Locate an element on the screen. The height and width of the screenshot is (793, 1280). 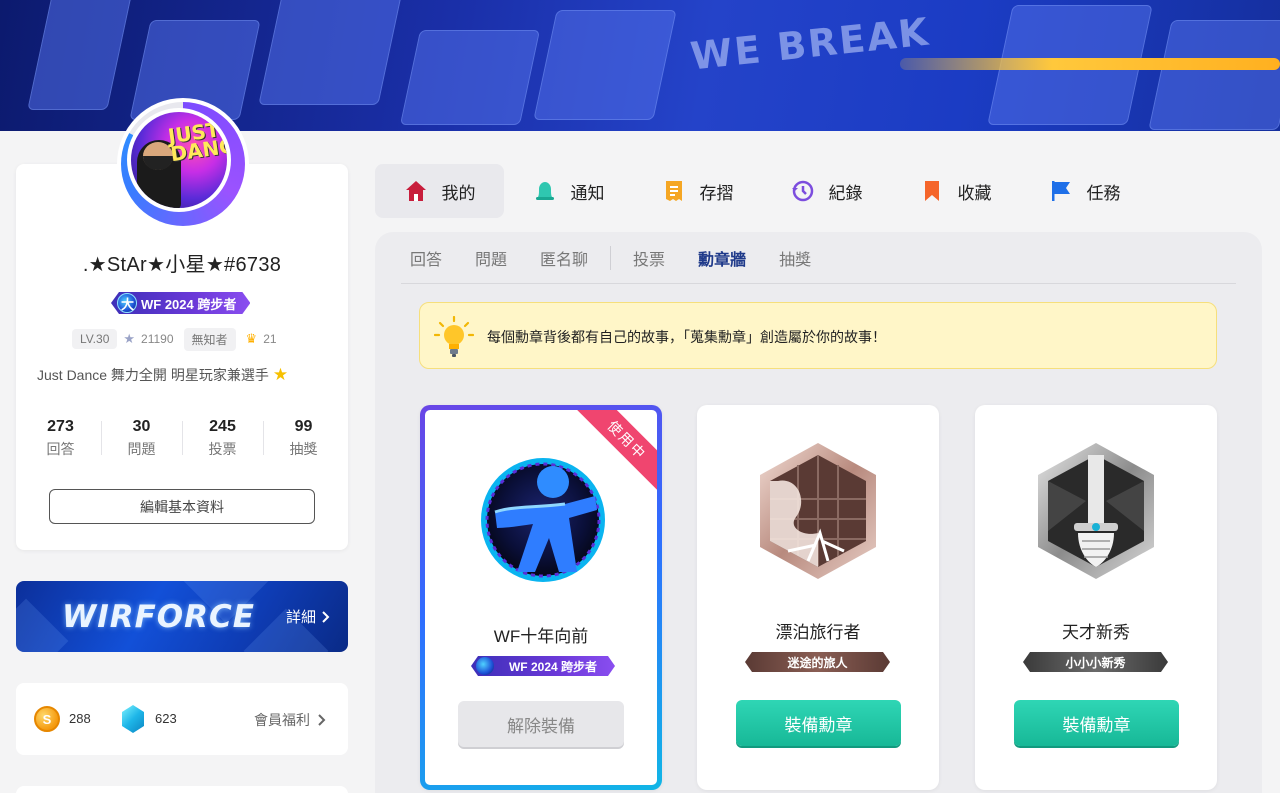
count-questions: 30 問題 is located at coordinates (141, 438).